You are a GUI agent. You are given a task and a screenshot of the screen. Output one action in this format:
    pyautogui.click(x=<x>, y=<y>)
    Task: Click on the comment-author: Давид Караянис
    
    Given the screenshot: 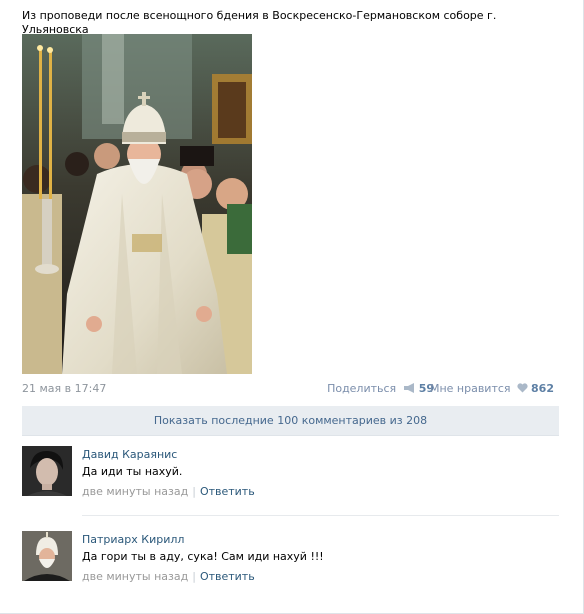 What is the action you would take?
    pyautogui.click(x=129, y=454)
    